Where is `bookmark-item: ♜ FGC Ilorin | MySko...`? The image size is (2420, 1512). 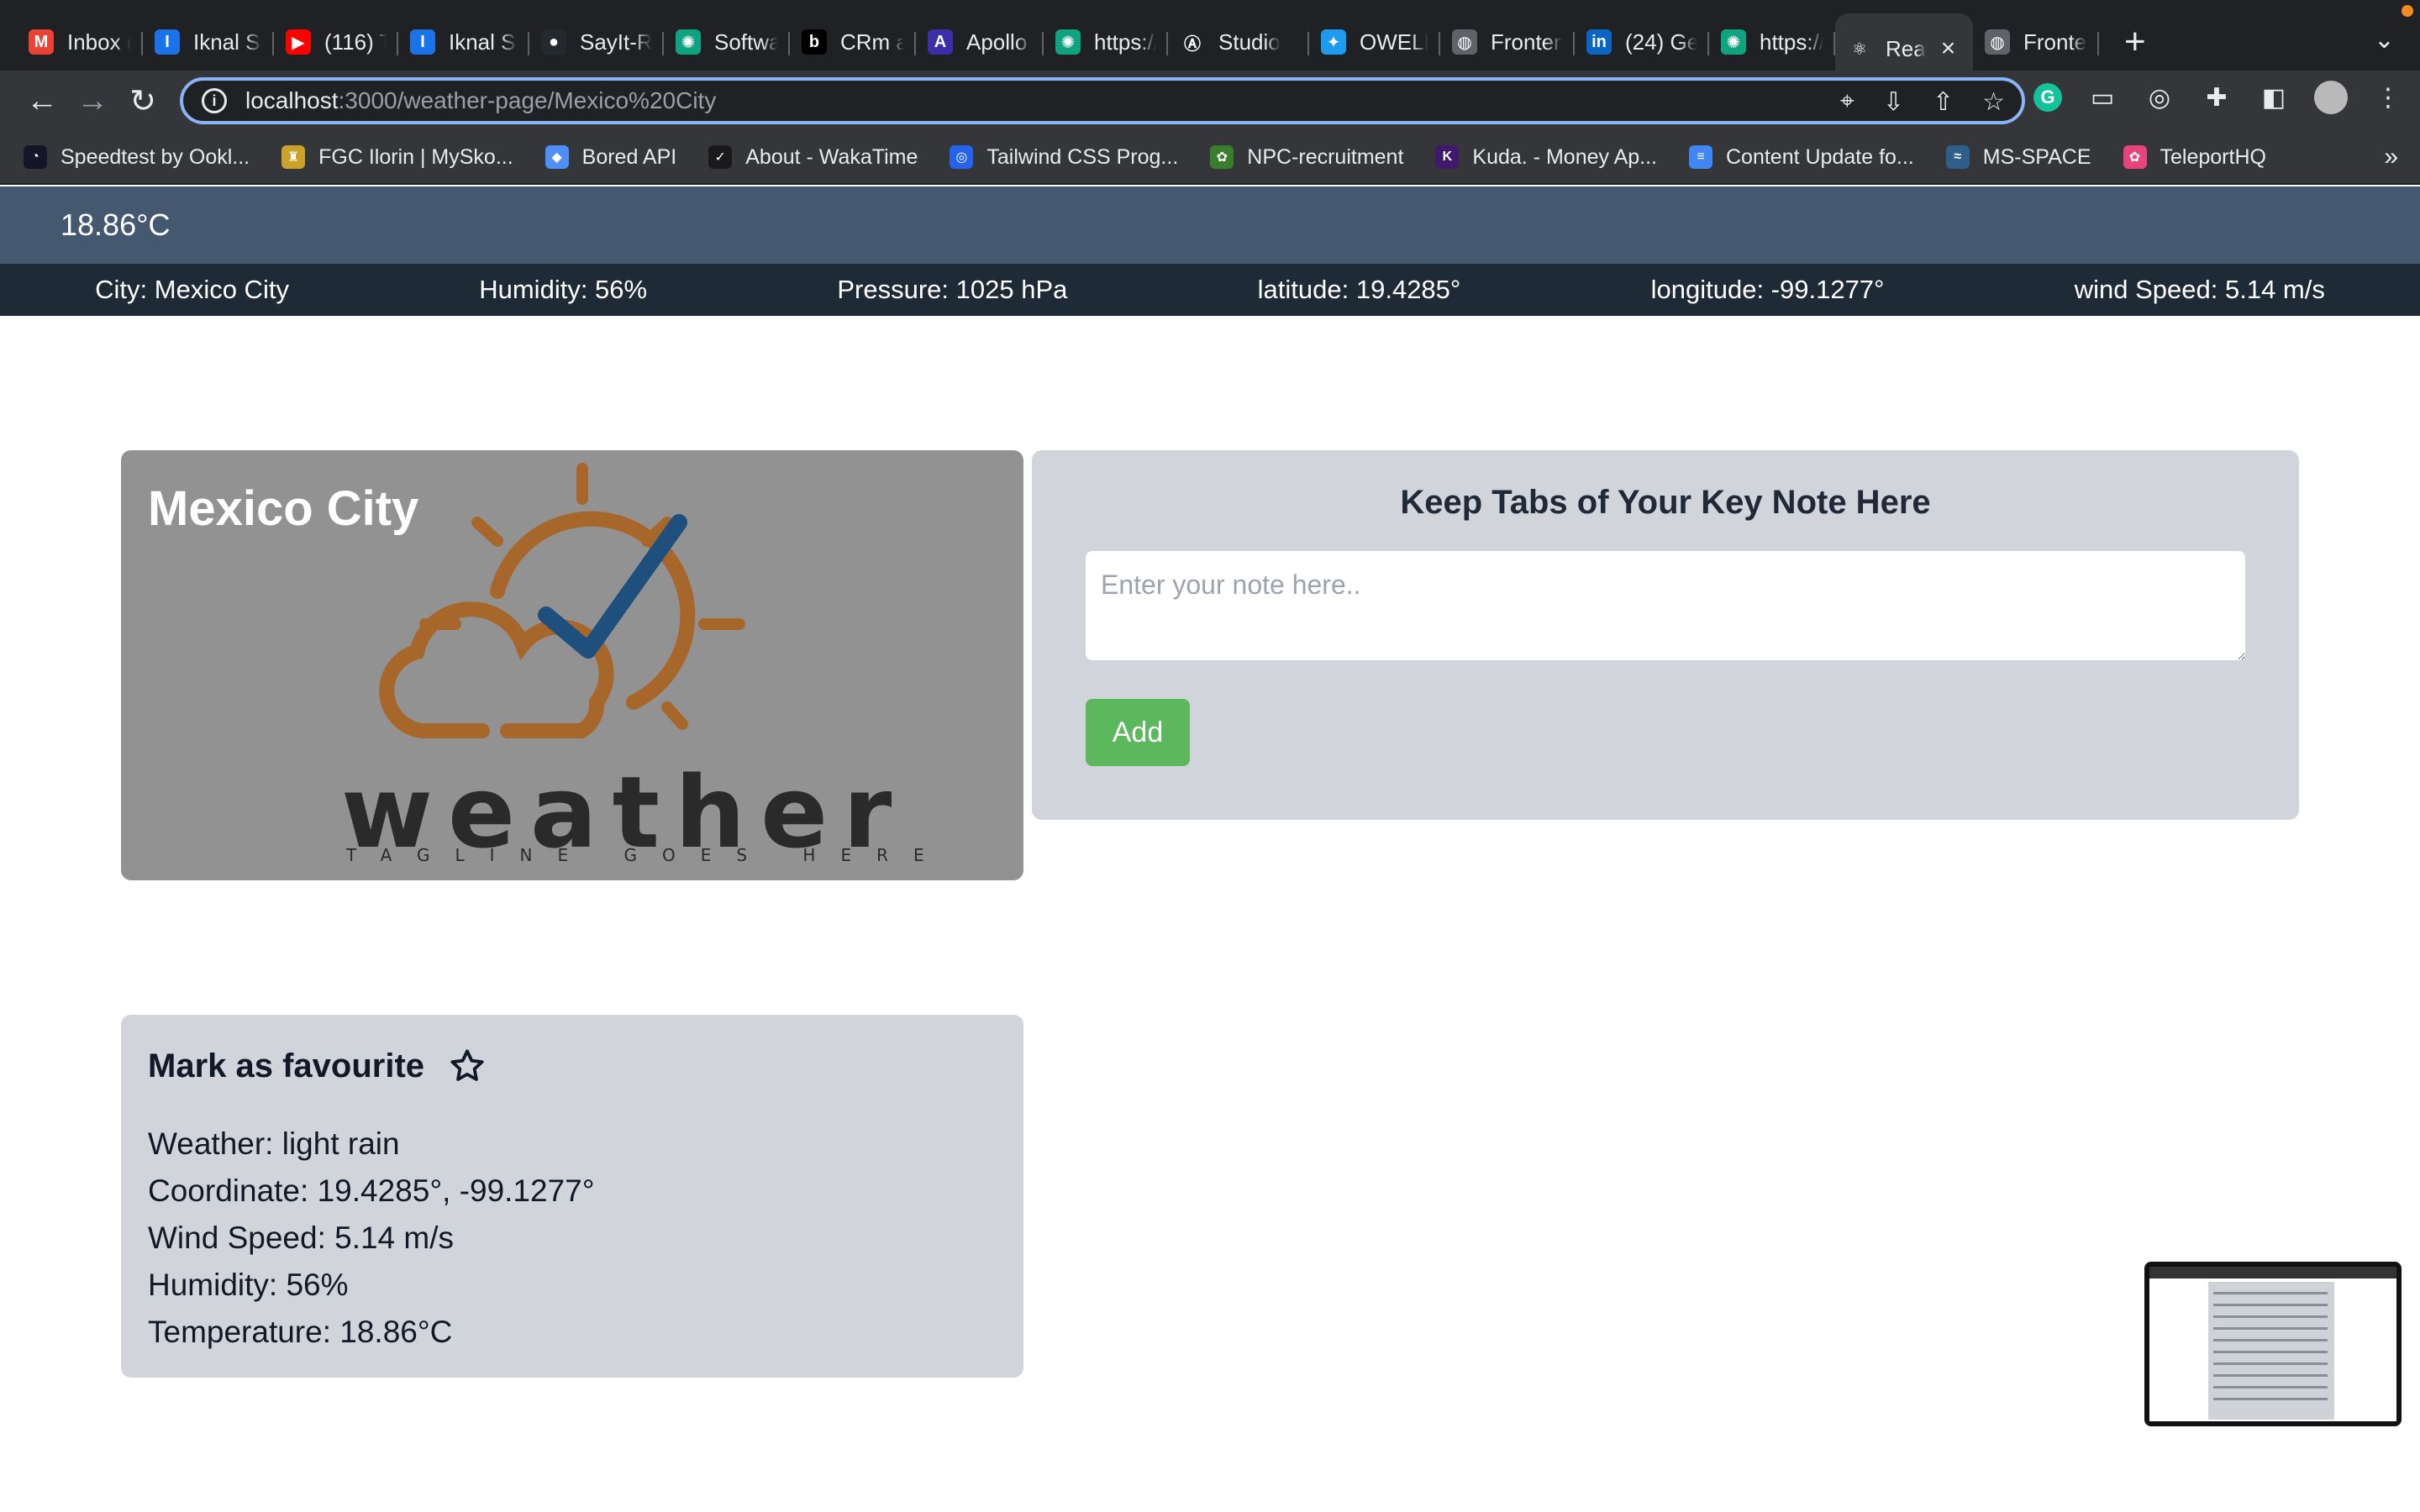 bookmark-item: ♜ FGC Ilorin | MySko... is located at coordinates (397, 157).